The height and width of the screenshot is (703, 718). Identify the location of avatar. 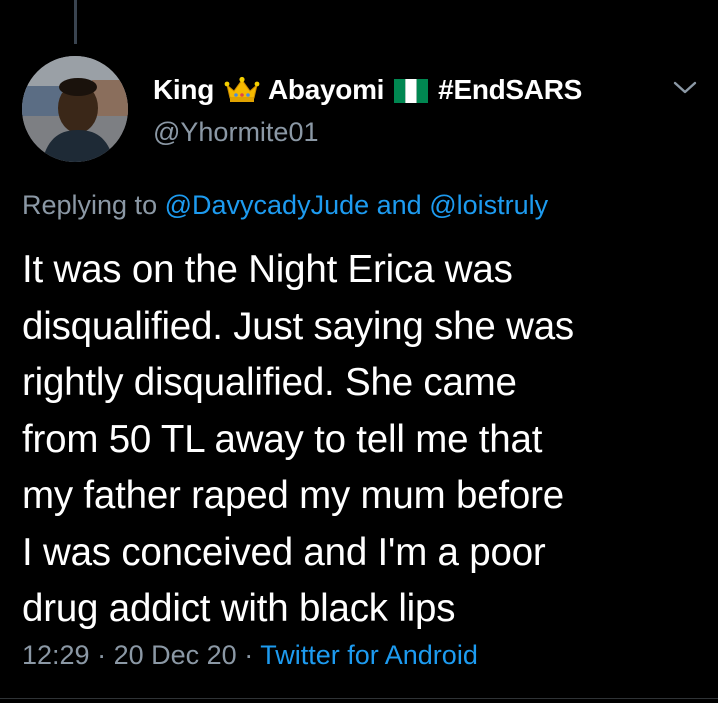
(75, 109).